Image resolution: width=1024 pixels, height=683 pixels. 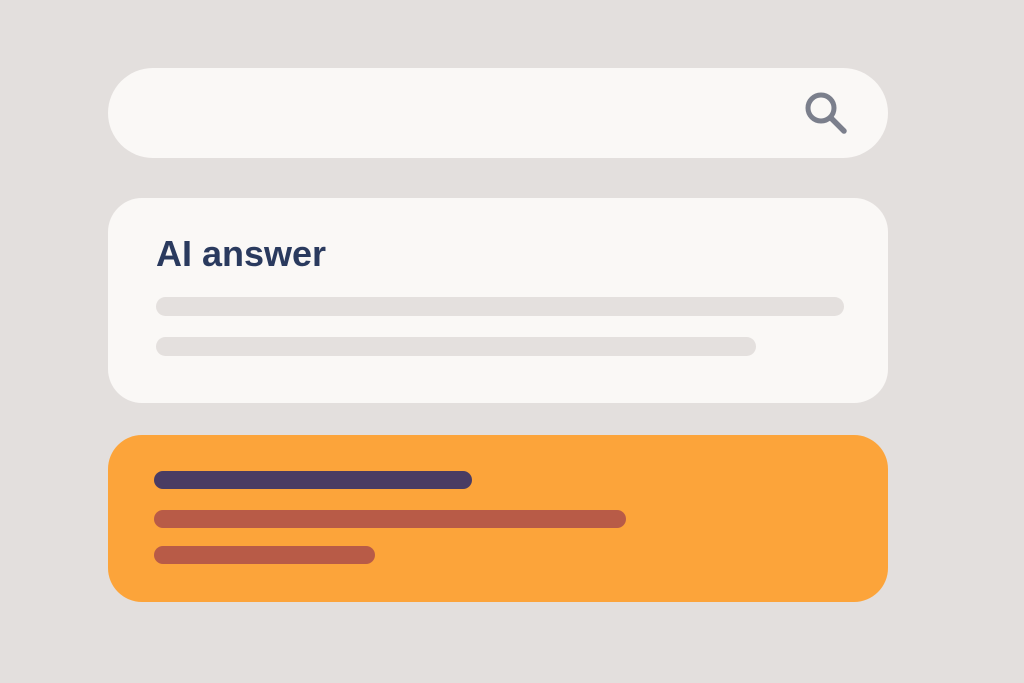 I want to click on search-icon-handle, so click(x=837, y=124).